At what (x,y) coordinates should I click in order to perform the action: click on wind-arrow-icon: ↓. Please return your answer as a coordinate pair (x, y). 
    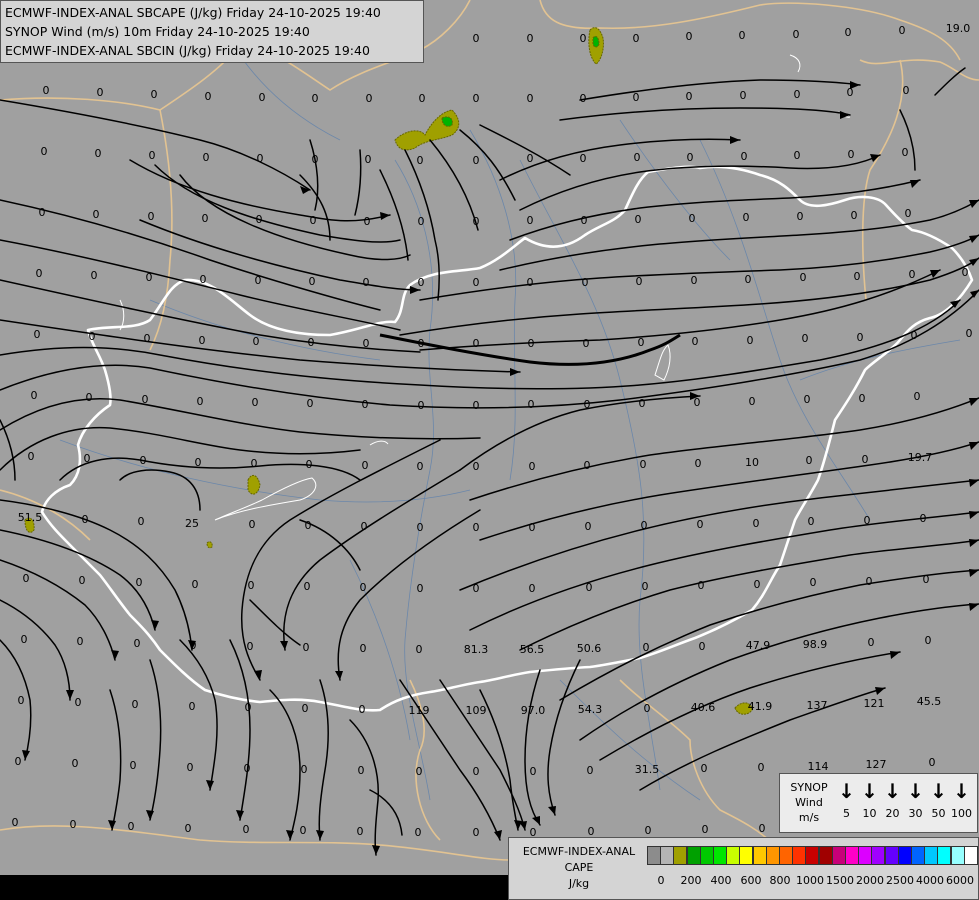
    Looking at the image, I should click on (846, 791).